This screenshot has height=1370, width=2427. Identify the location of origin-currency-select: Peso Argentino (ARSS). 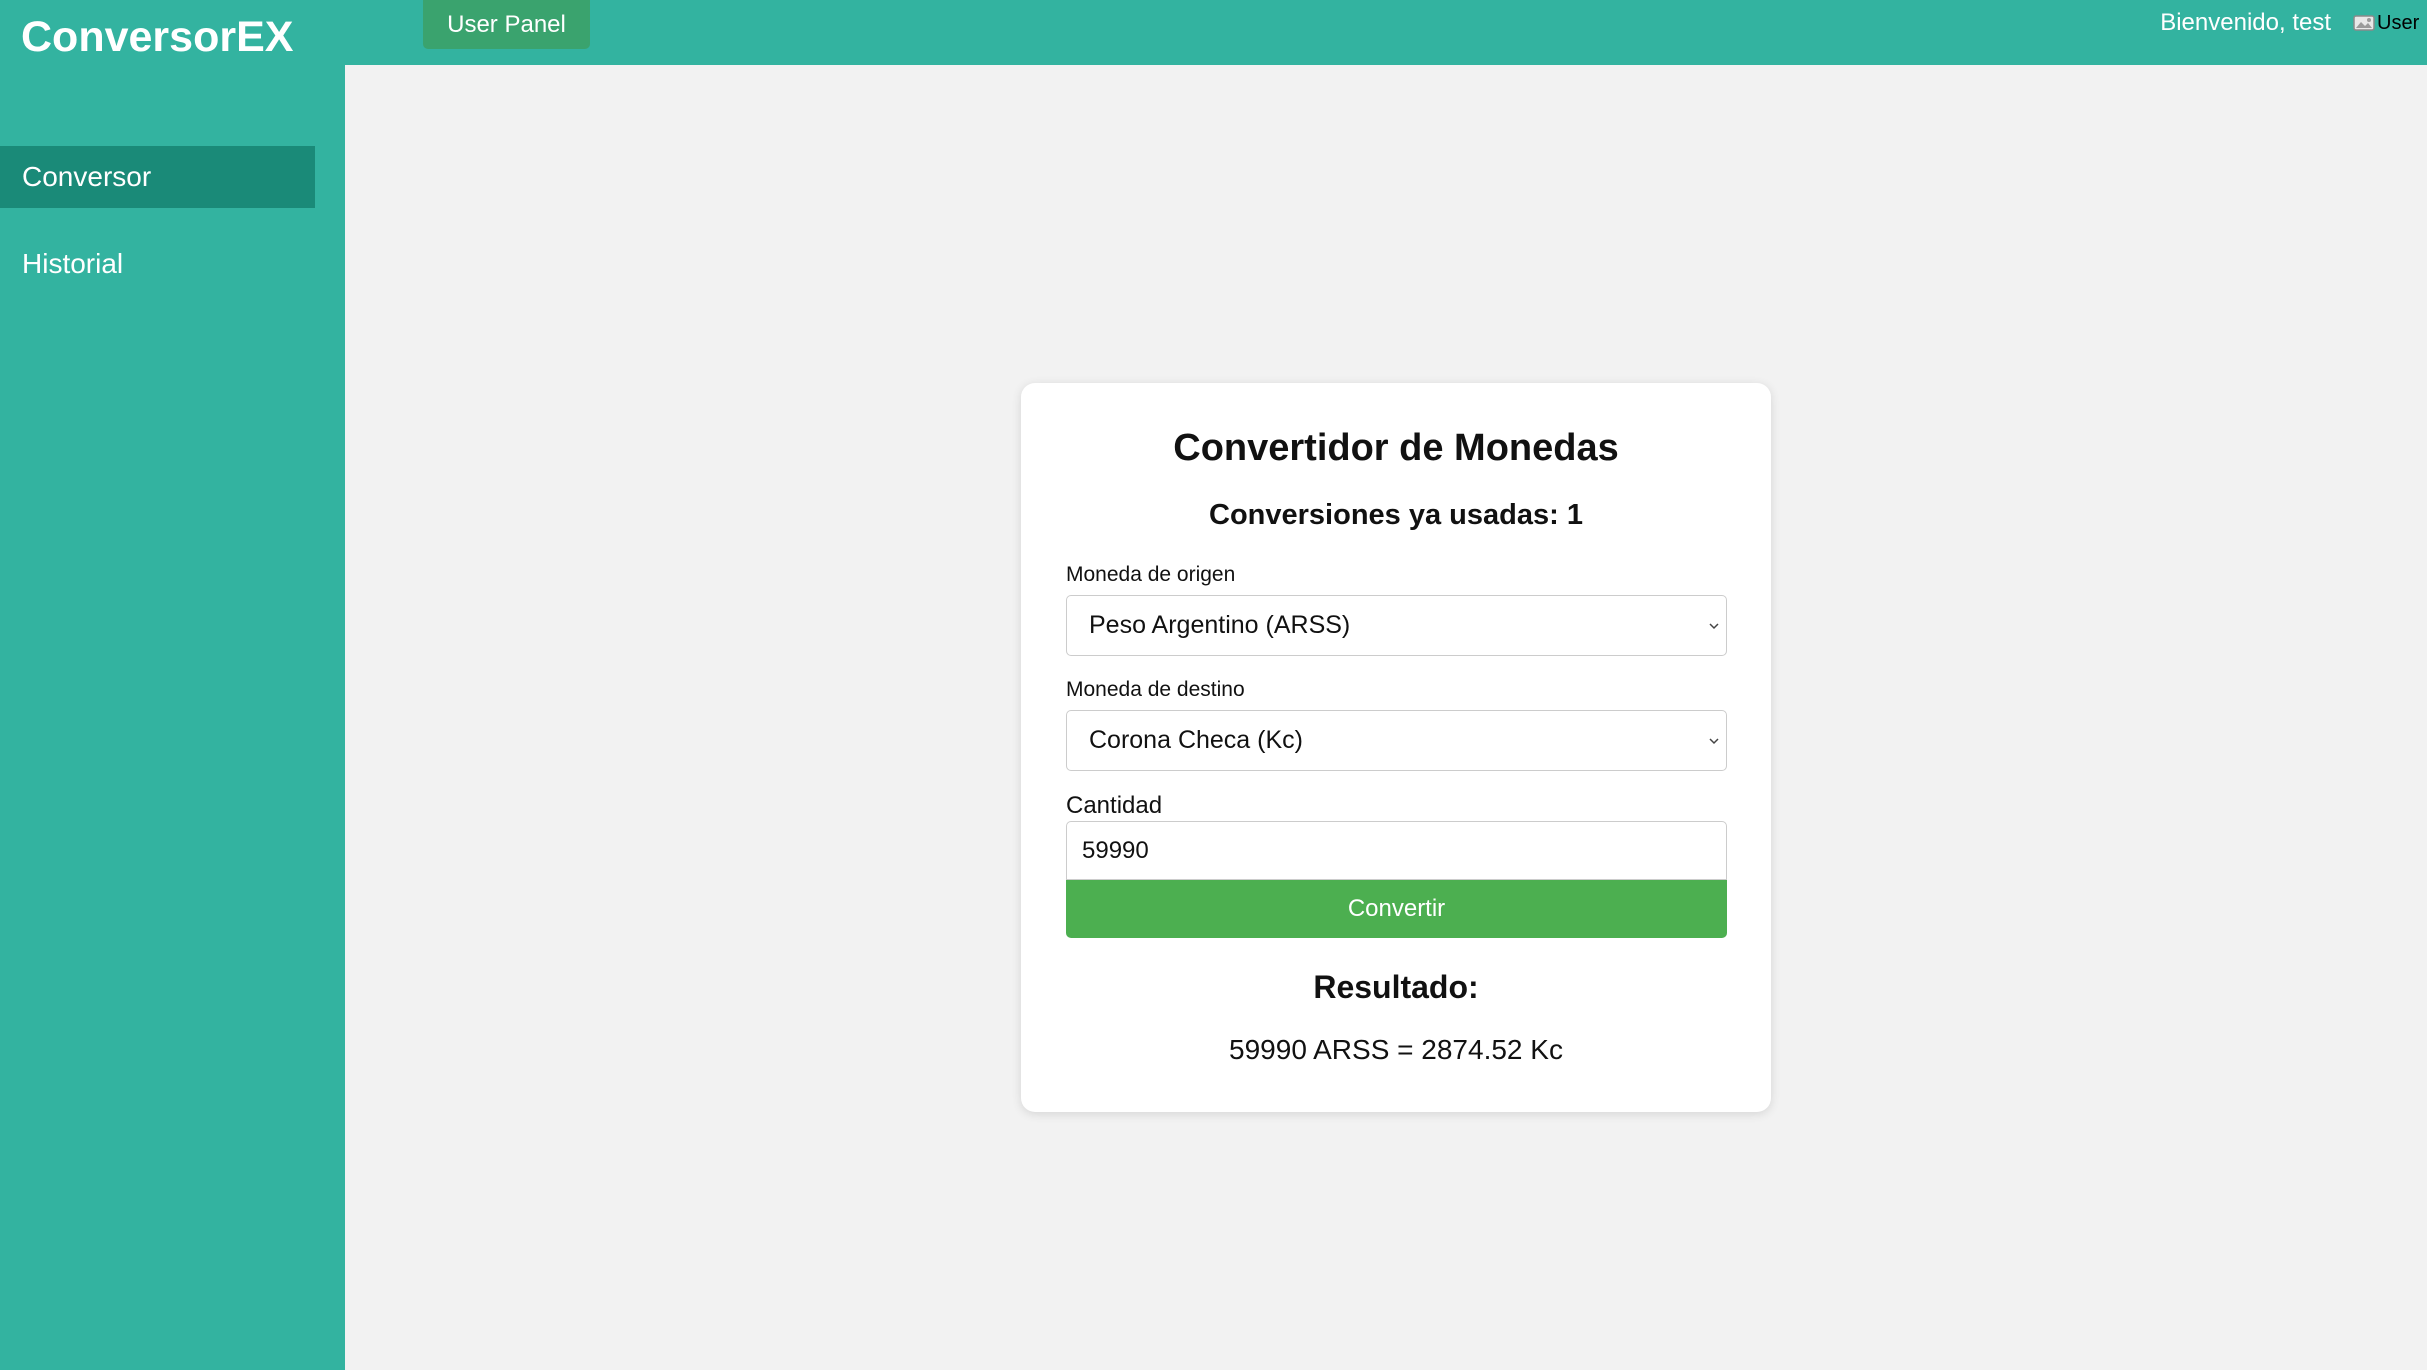
(1396, 625).